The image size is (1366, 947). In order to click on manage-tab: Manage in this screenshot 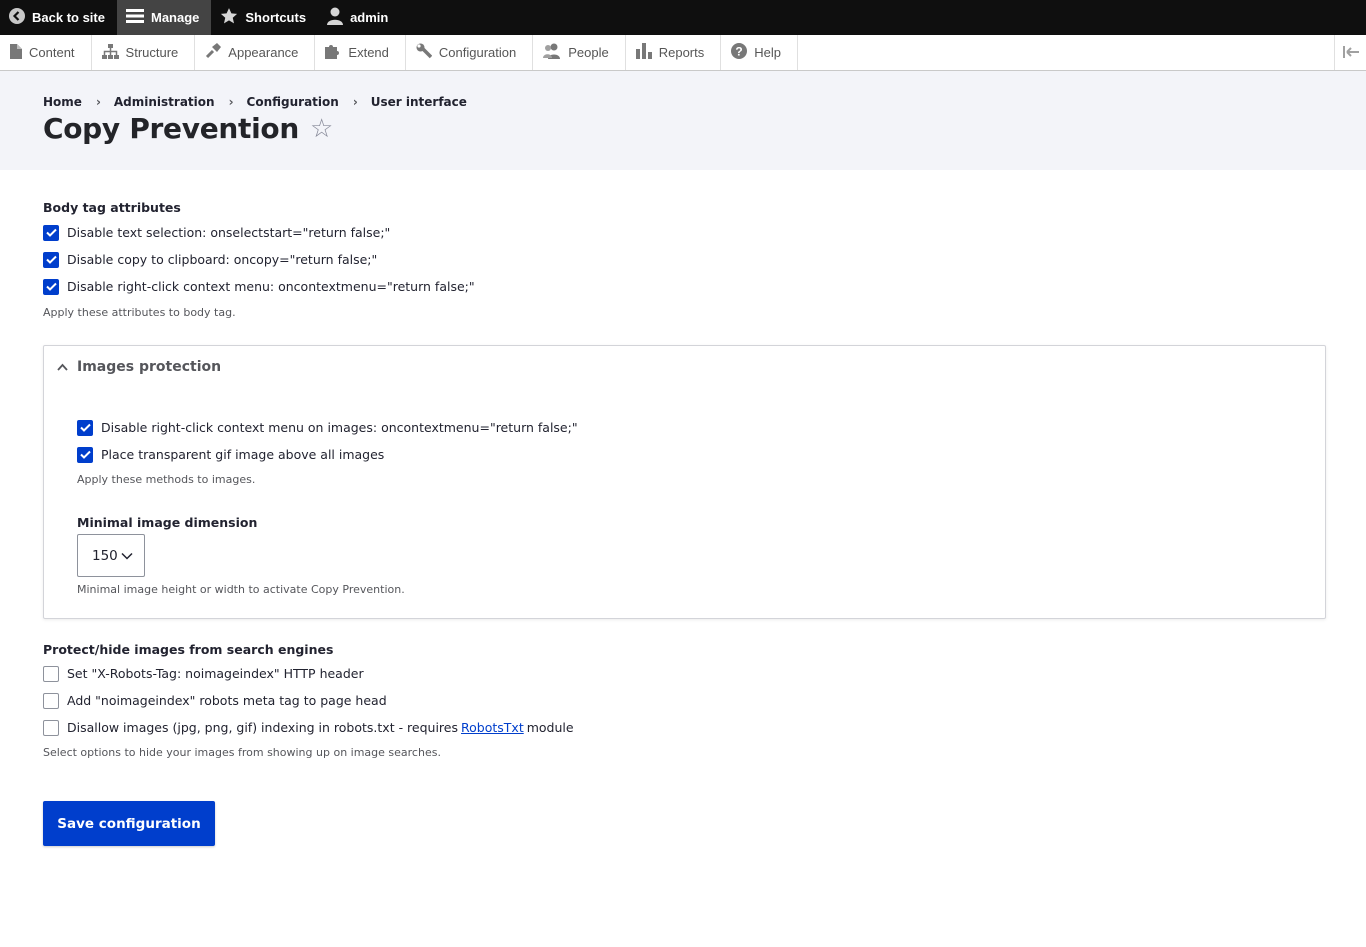, I will do `click(164, 17)`.